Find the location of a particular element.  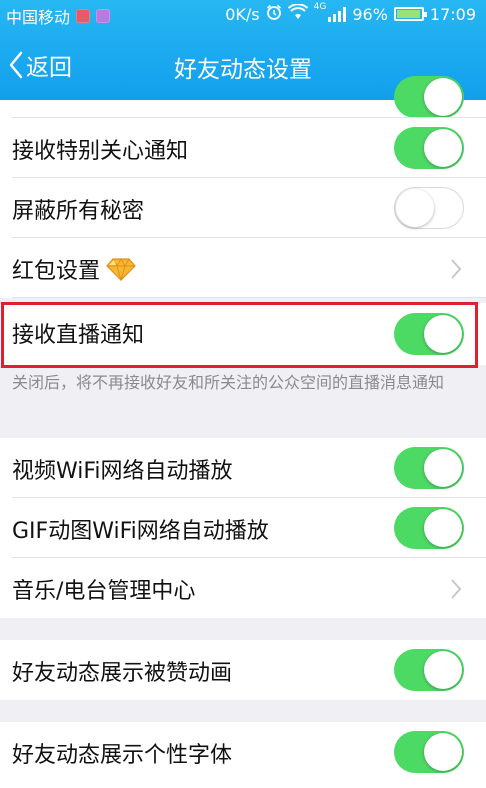

gif-autoplay-toggle is located at coordinates (429, 528).